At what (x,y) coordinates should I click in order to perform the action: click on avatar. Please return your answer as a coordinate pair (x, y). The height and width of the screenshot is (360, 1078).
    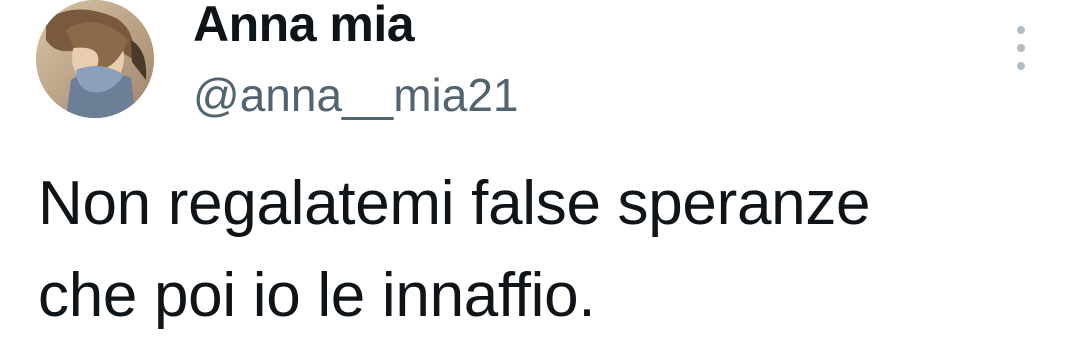
    Looking at the image, I should click on (95, 59).